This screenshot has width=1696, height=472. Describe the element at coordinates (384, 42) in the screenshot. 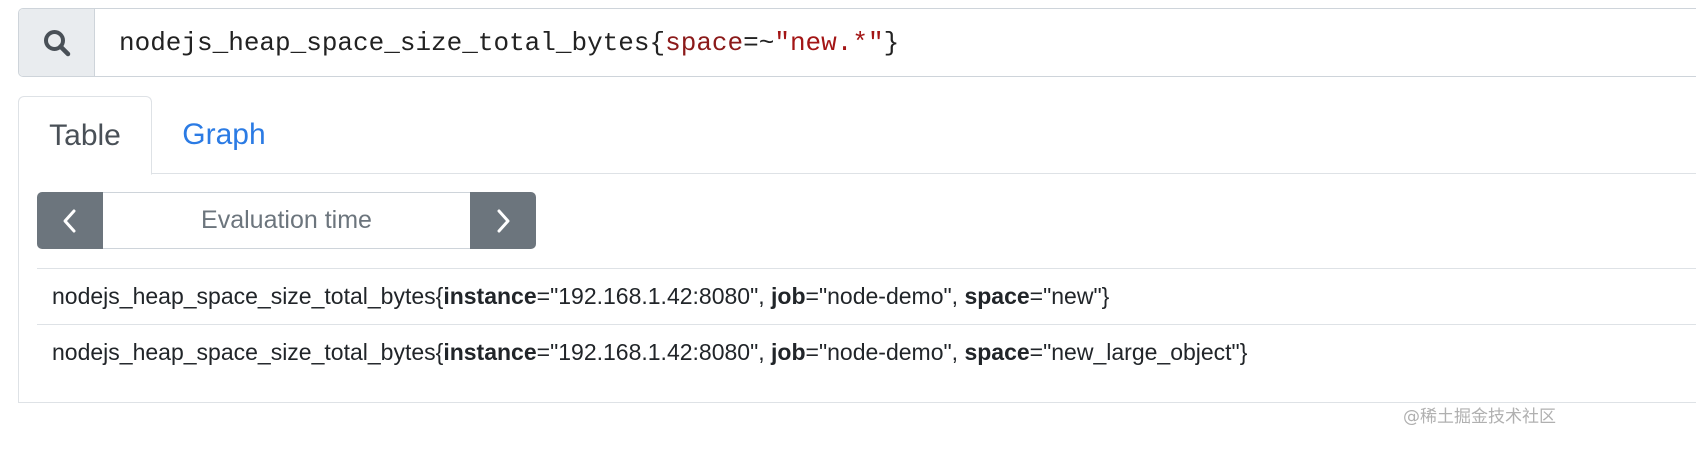

I see `query-metric: nodejs_heap_space_size_total_bytes` at that location.